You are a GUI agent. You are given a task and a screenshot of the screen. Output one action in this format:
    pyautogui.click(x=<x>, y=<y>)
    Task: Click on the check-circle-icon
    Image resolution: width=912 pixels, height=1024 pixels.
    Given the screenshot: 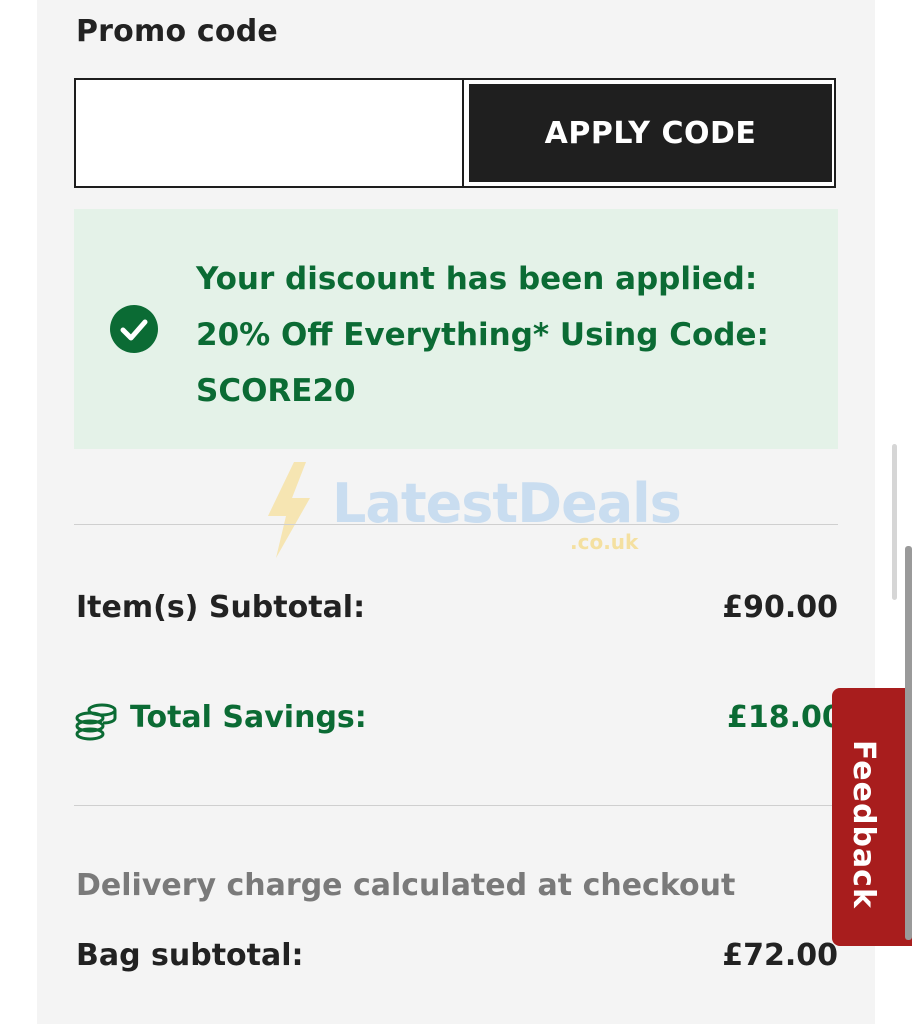 What is the action you would take?
    pyautogui.click(x=134, y=329)
    